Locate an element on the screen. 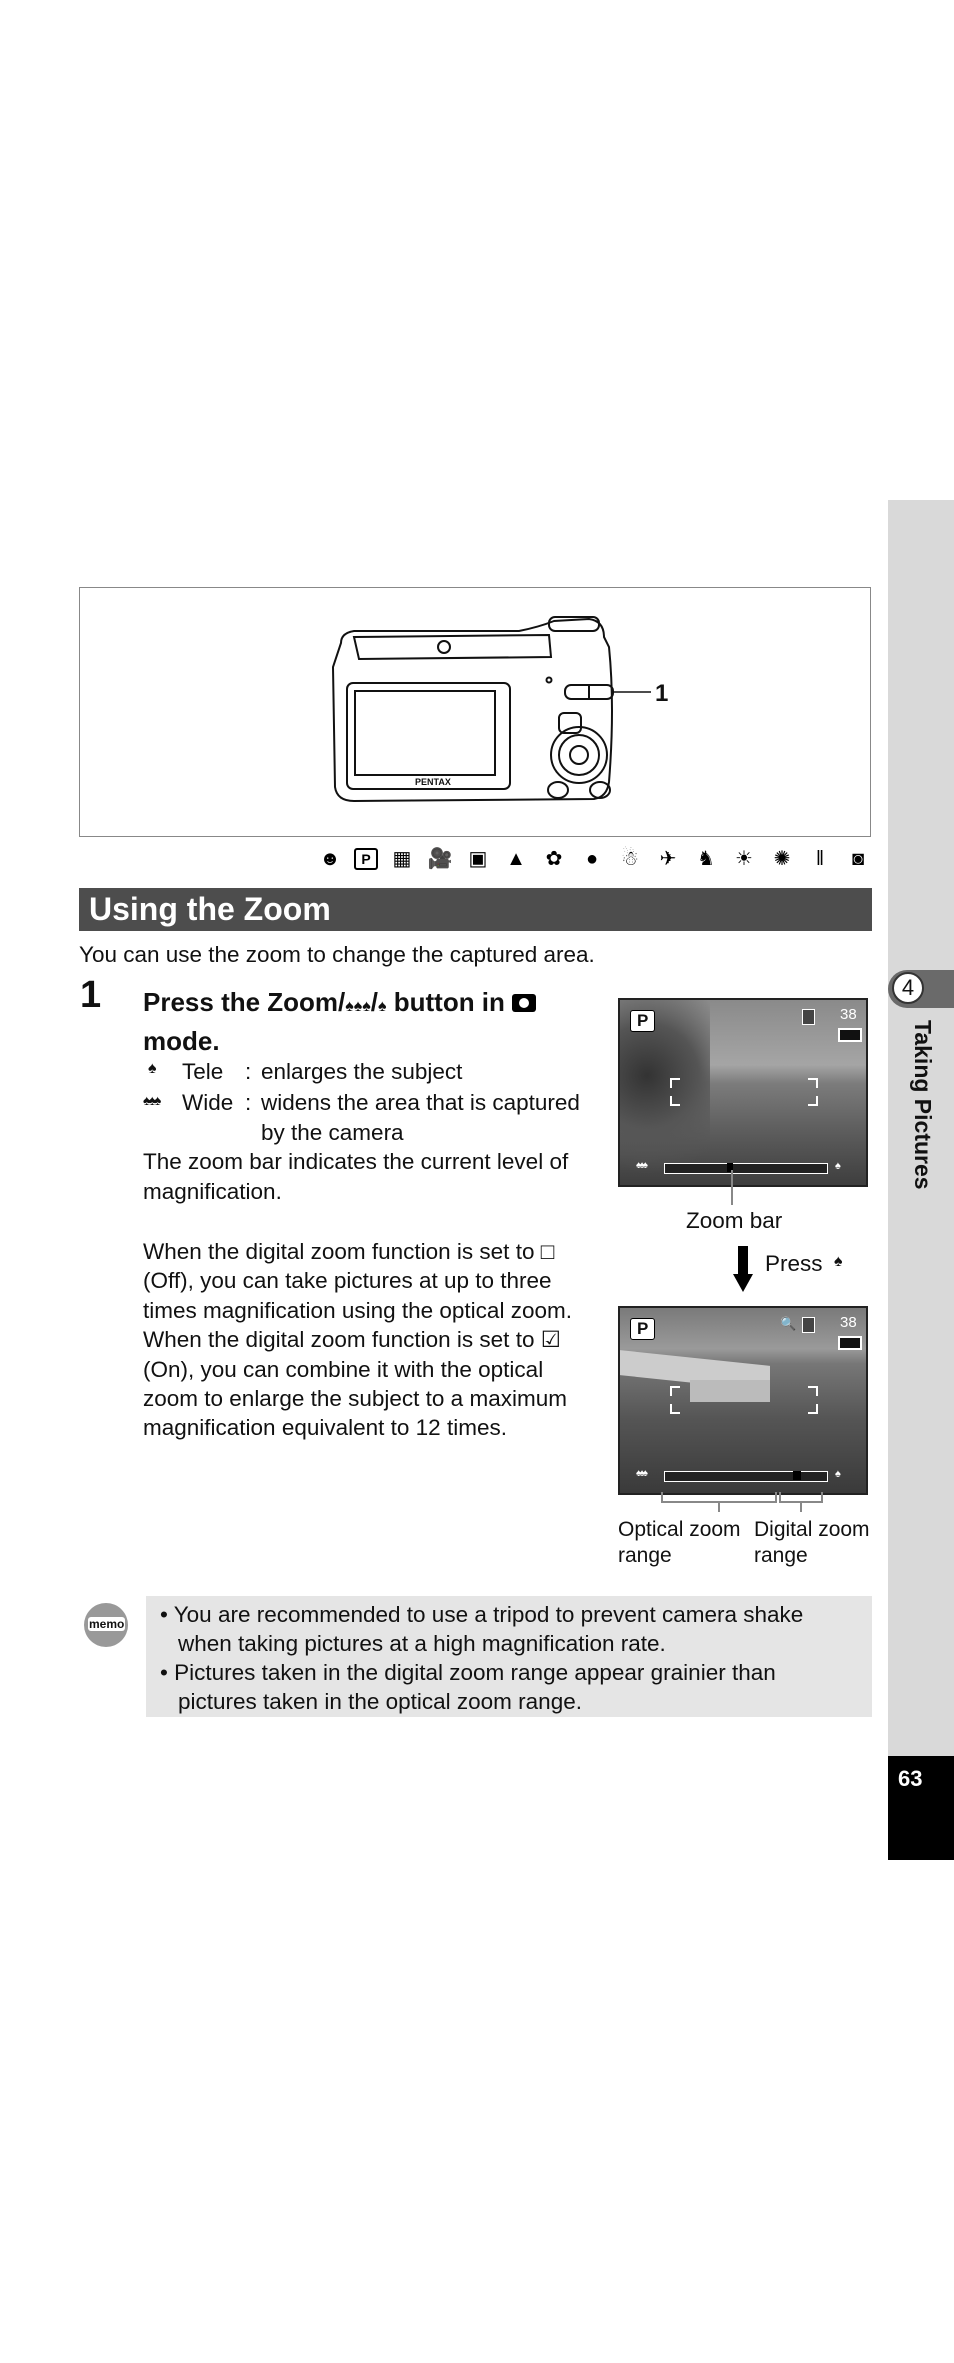 The width and height of the screenshot is (954, 2363). zoom-bar-indicator is located at coordinates (797, 1475).